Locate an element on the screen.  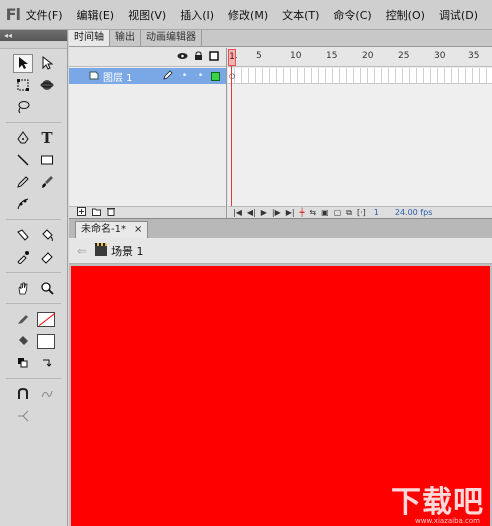
onion-outline-icon: ▢ is located at coordinates (338, 212).